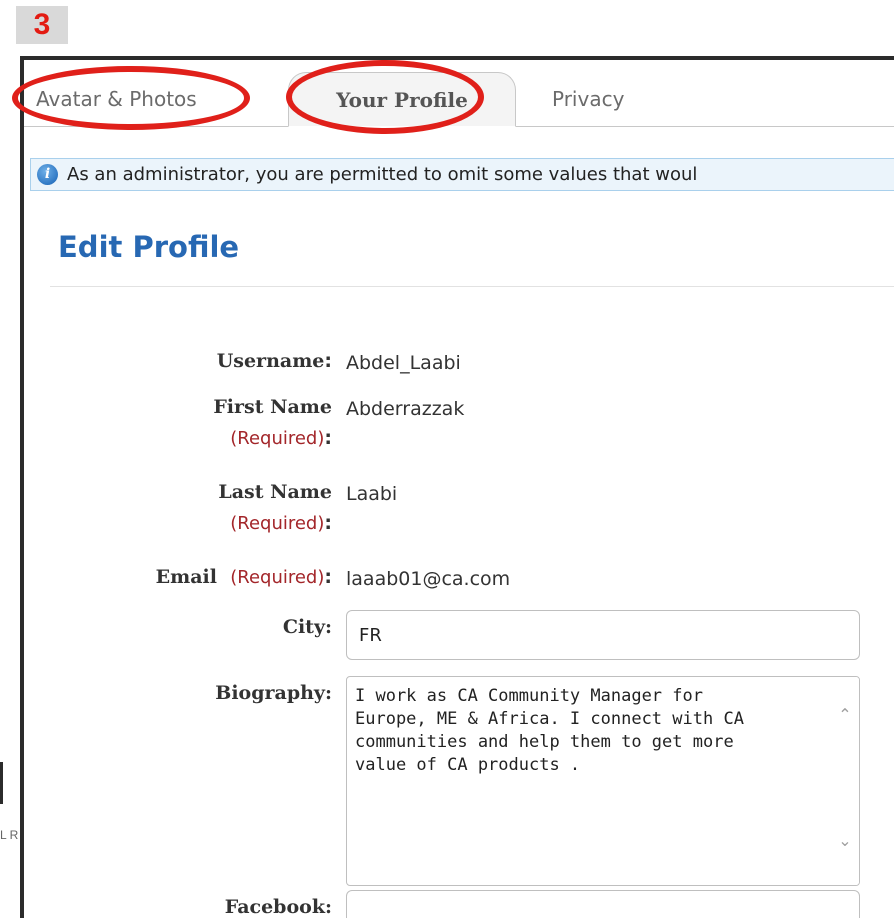  What do you see at coordinates (186, 577) in the screenshot?
I see `email-label-text: Email` at bounding box center [186, 577].